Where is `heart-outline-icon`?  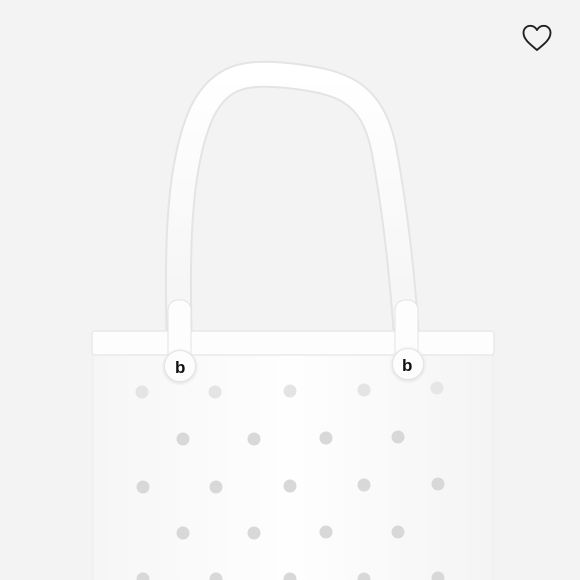 heart-outline-icon is located at coordinates (537, 37).